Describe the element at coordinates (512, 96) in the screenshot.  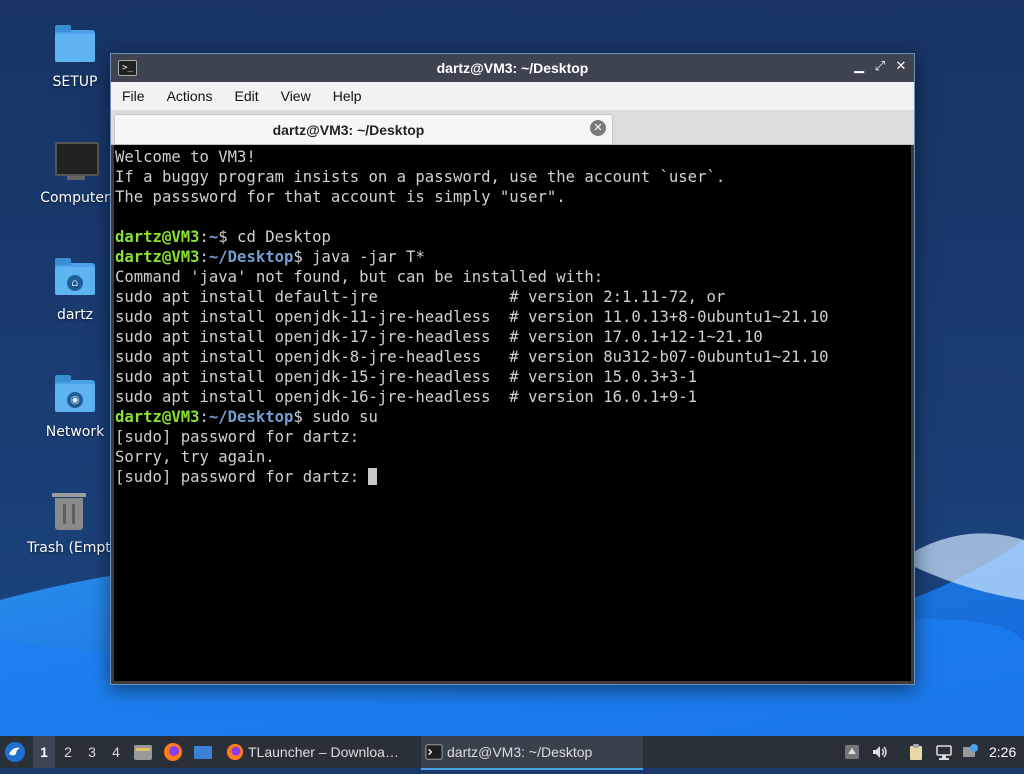
I see `menu-bar: File Actions Edit View Help` at that location.